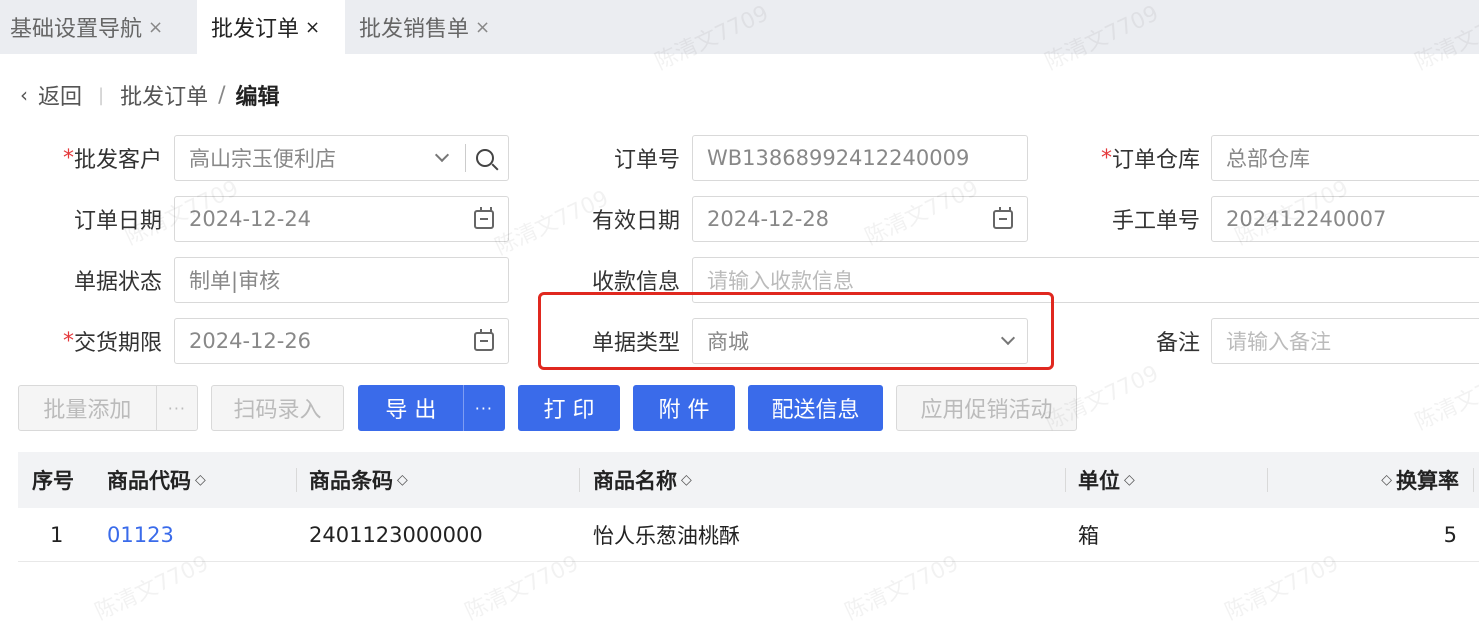 The height and width of the screenshot is (626, 1479). Describe the element at coordinates (1345, 341) in the screenshot. I see `remark-input: 请输入备注` at that location.